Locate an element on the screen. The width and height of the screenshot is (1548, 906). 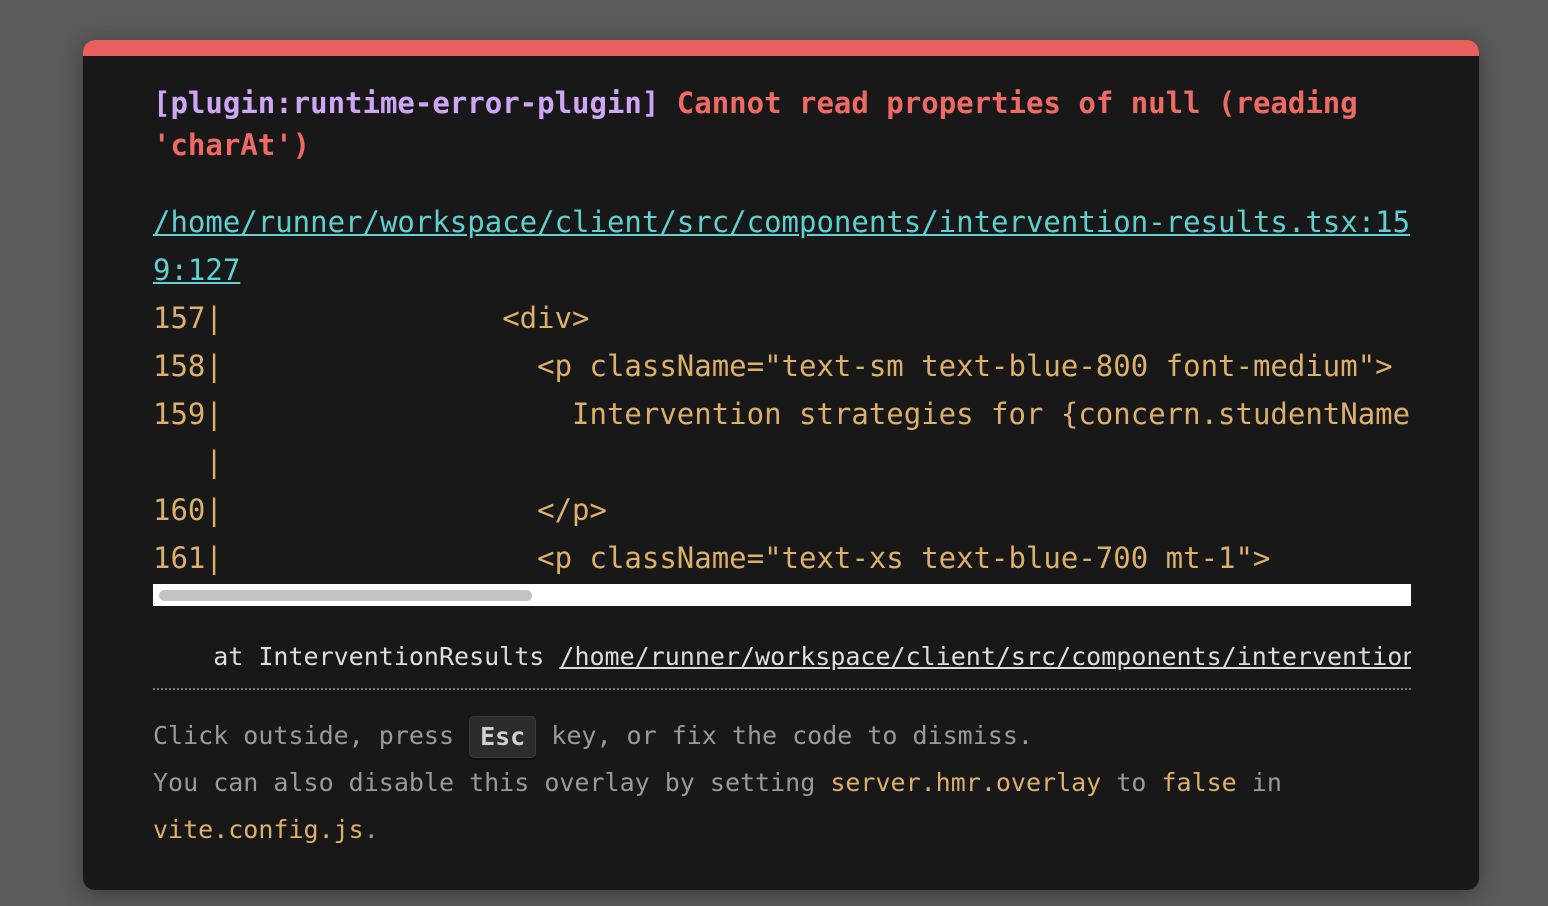
code-line-marker: | is located at coordinates (188, 462).